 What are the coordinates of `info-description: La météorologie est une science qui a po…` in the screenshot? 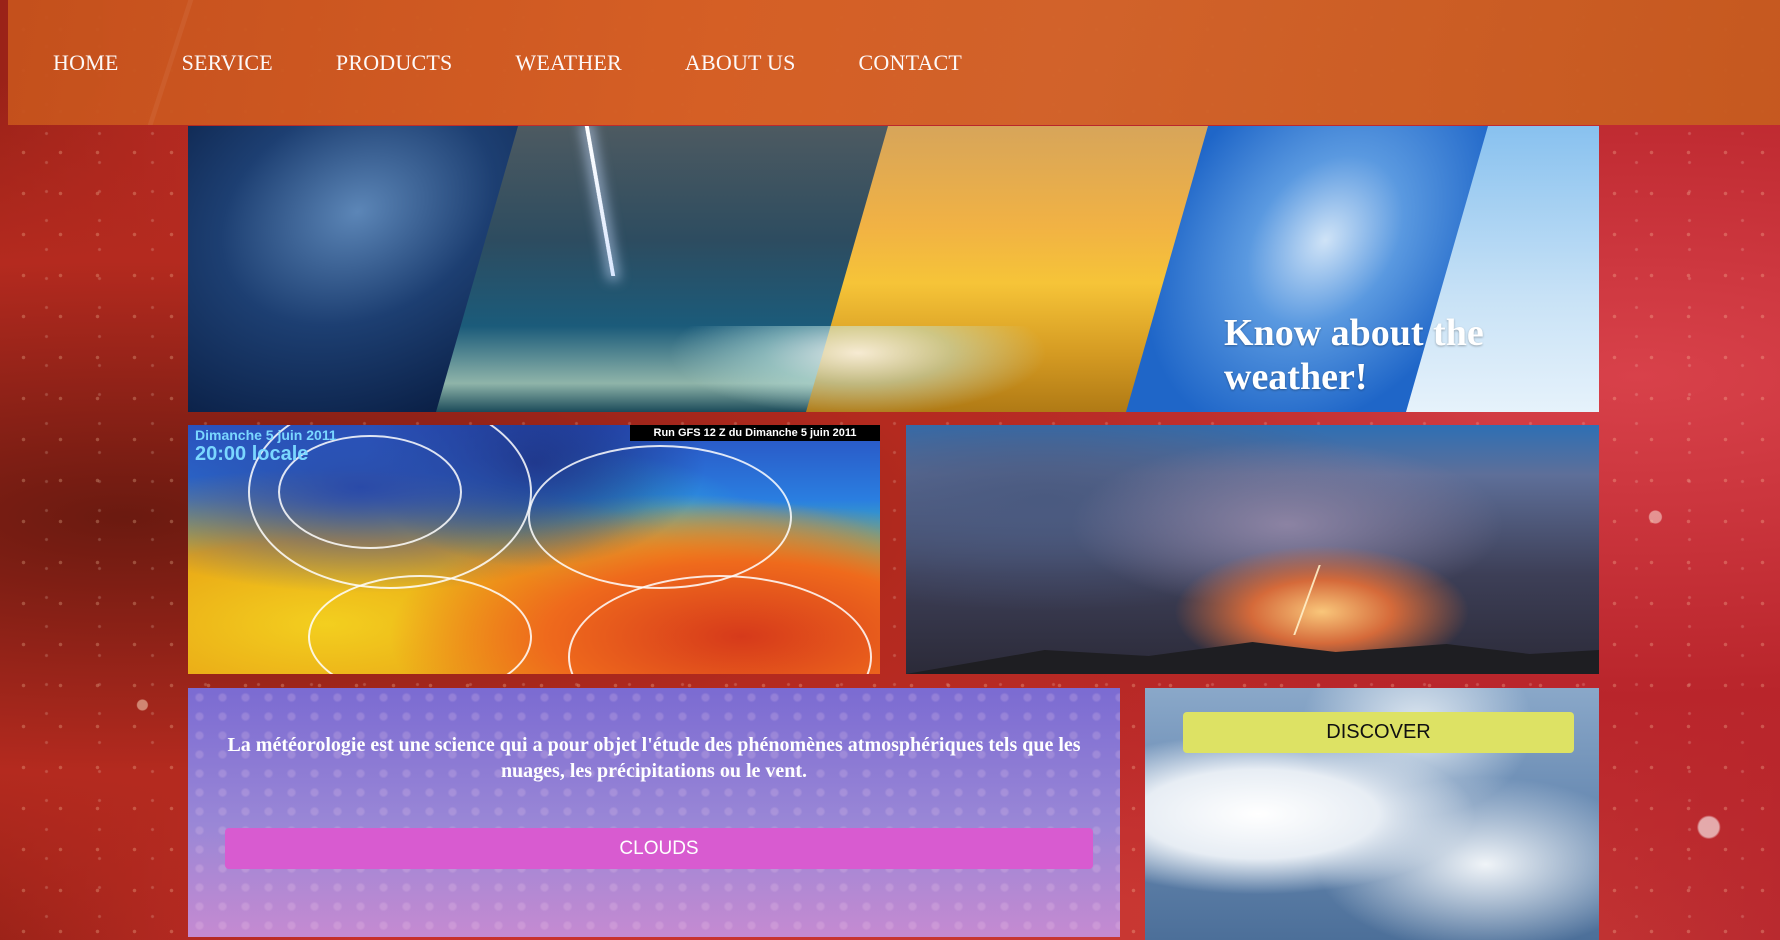 It's located at (654, 758).